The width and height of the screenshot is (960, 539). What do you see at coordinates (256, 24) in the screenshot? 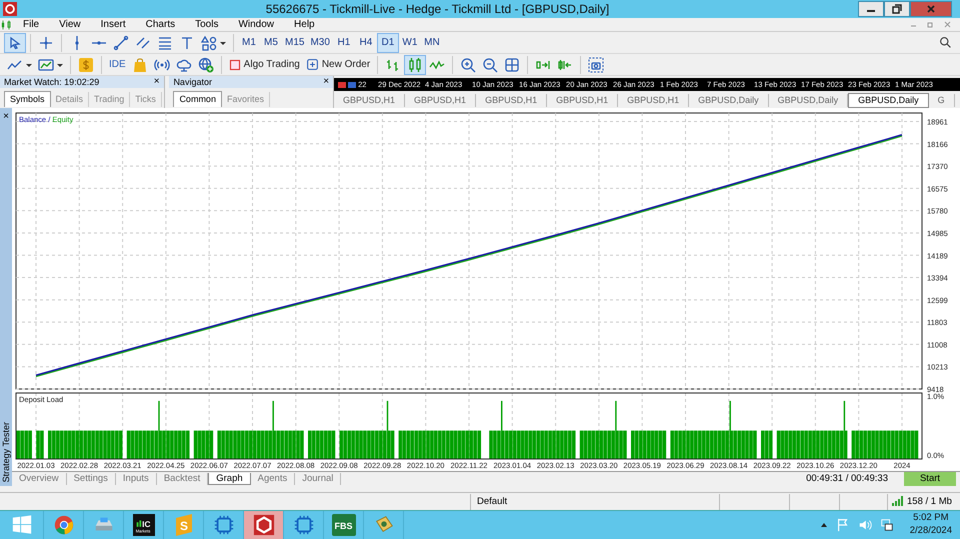
I see `menu-item: Window` at bounding box center [256, 24].